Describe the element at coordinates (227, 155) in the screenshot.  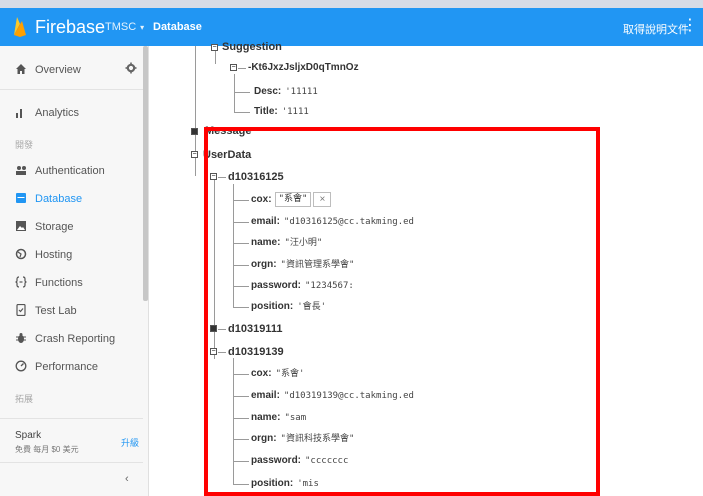
I see `tree-node-userdata: UserData` at that location.